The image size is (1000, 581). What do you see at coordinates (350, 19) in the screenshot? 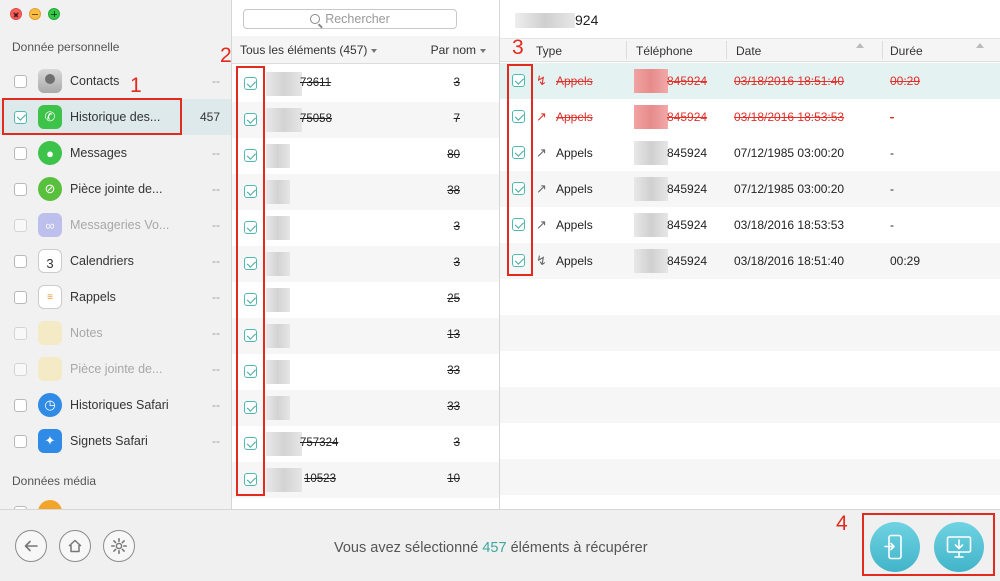
I see `search-input: Rechercher` at bounding box center [350, 19].